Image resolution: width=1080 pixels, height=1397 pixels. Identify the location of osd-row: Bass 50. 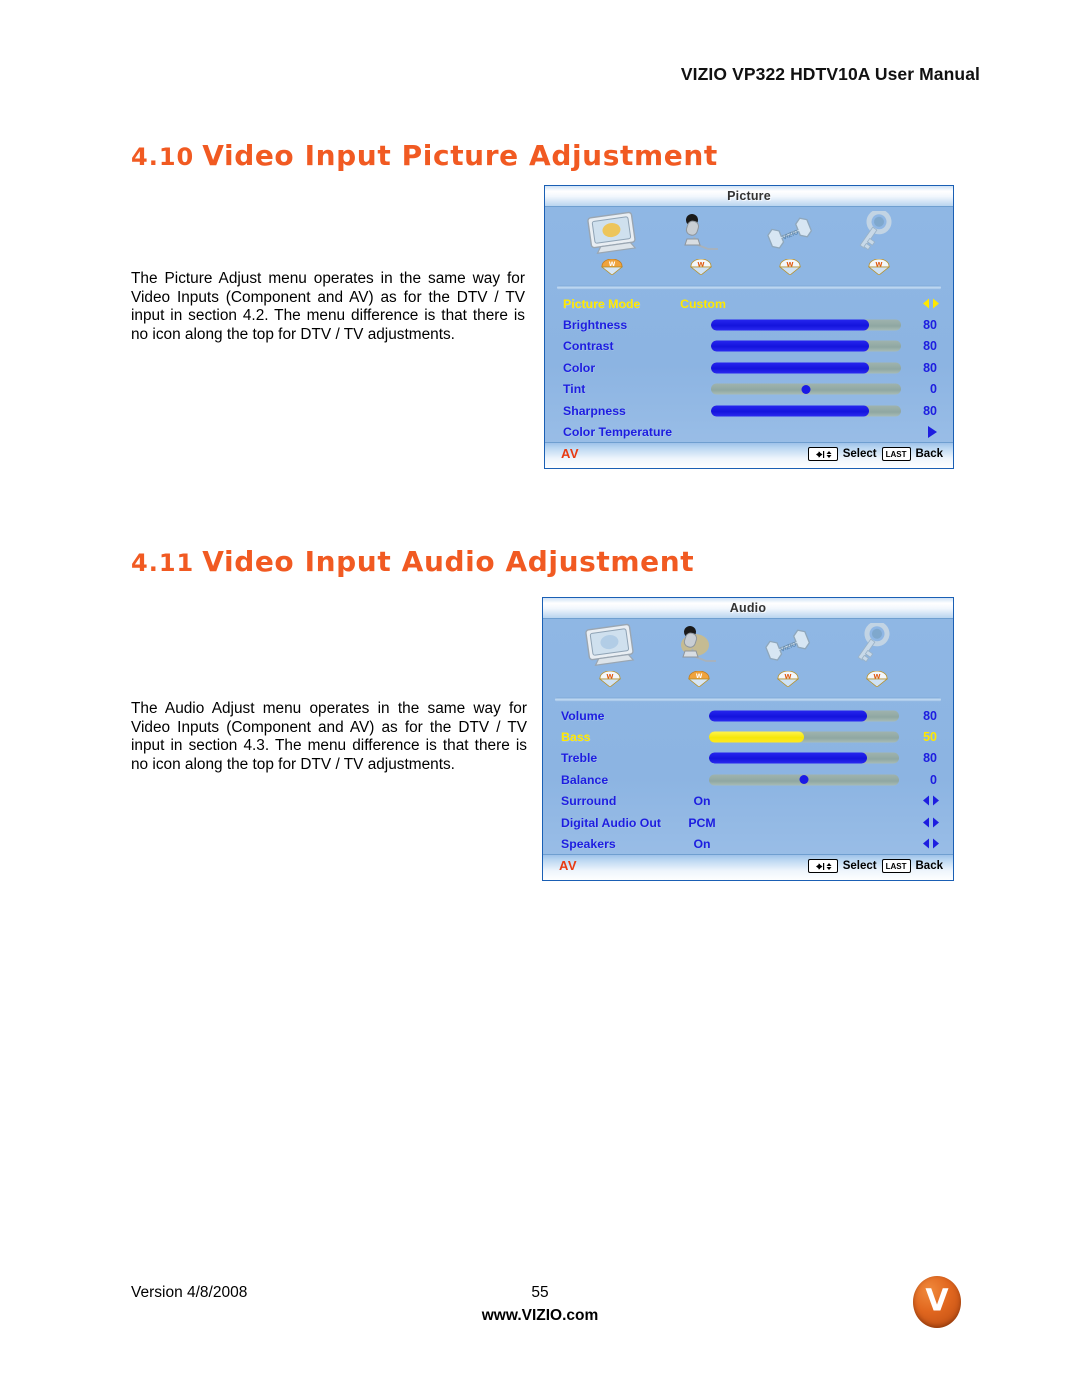
(748, 736).